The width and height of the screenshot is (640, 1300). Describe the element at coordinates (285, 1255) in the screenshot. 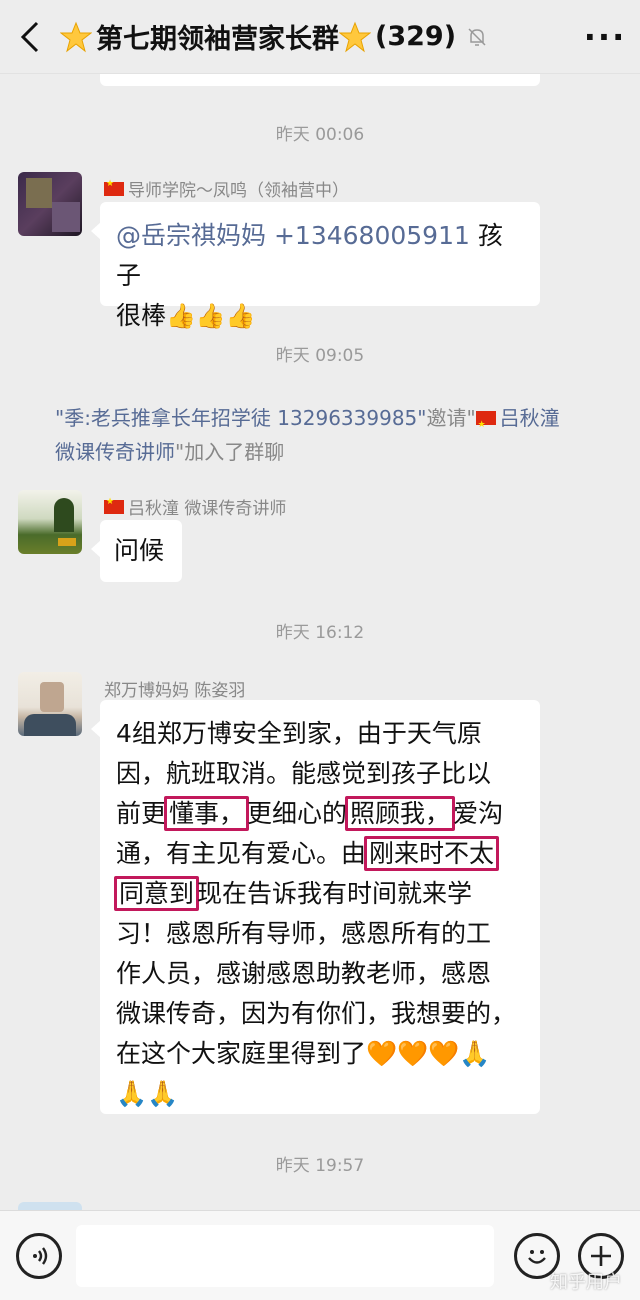

I see `message-input` at that location.